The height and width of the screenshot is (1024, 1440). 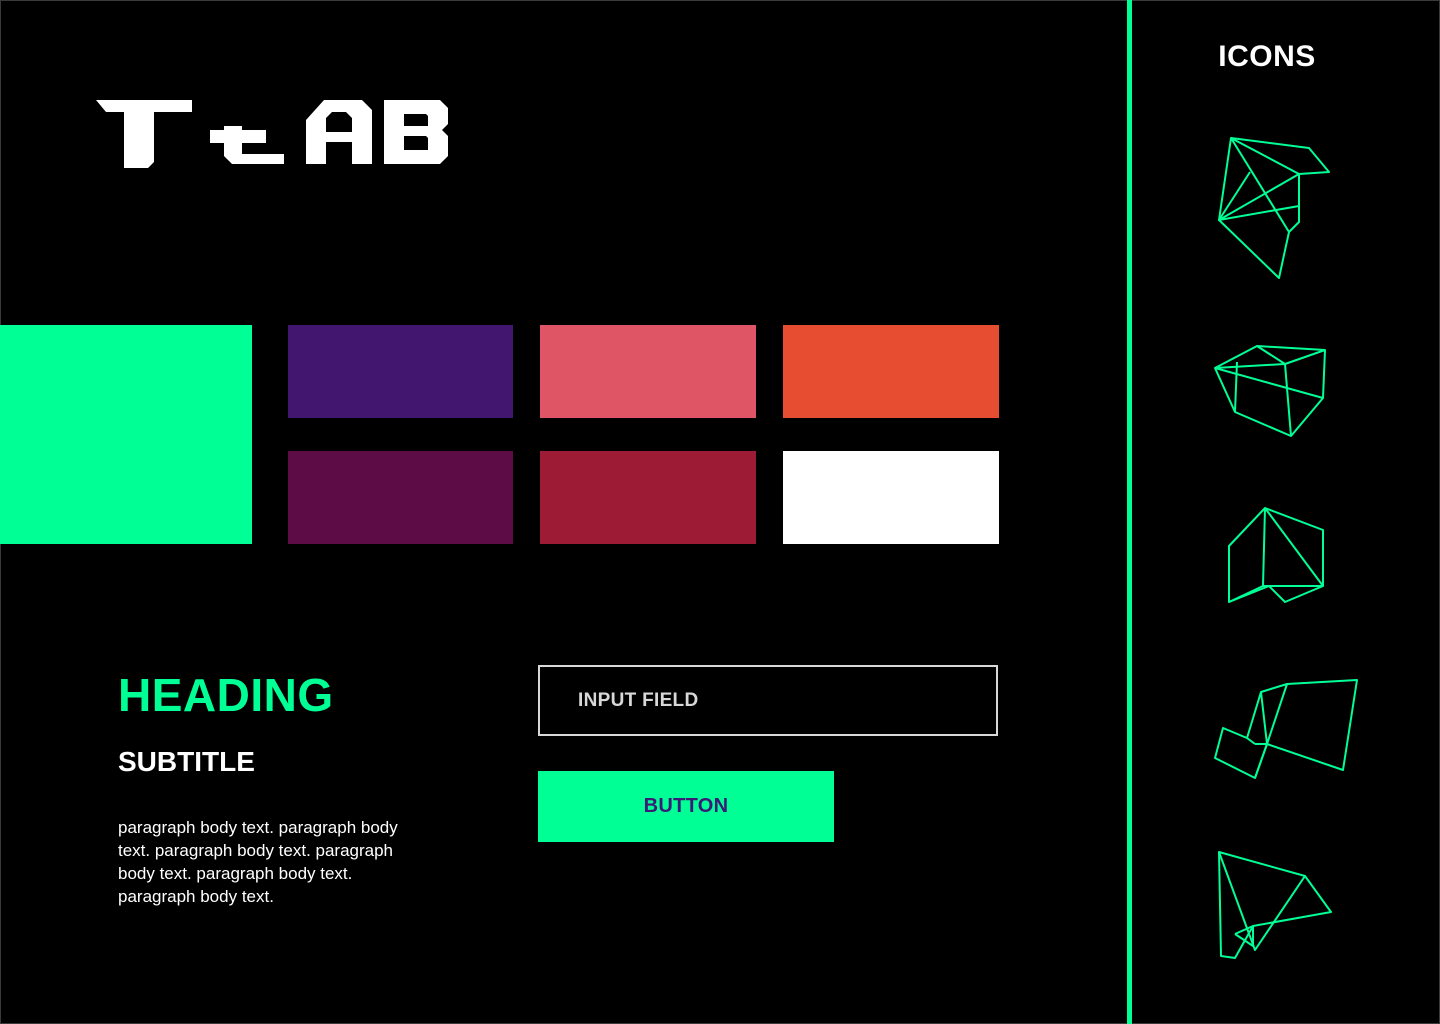 What do you see at coordinates (686, 806) in the screenshot?
I see `primary-button: BUTTON` at bounding box center [686, 806].